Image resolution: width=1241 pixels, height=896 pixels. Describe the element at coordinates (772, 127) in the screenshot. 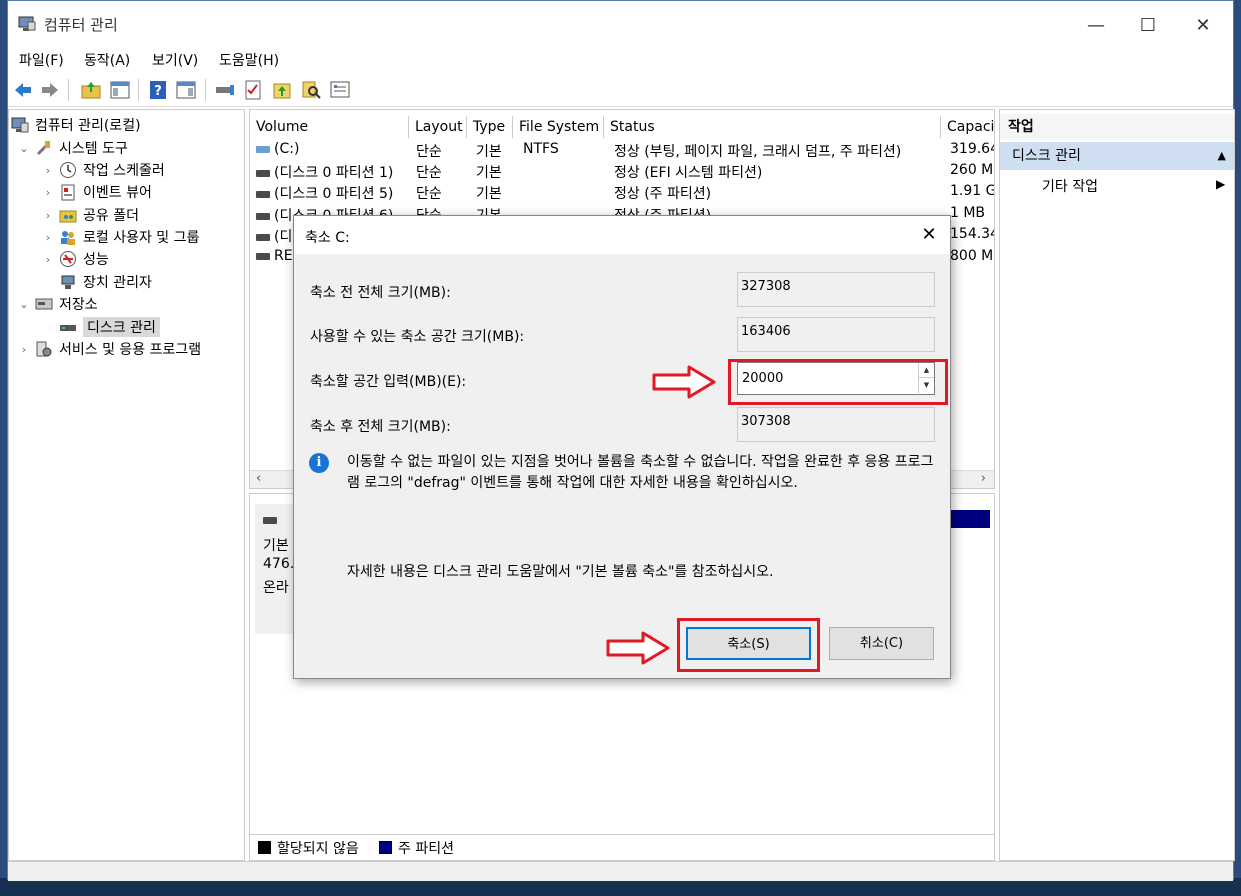

I see `column-header-status: Status` at that location.